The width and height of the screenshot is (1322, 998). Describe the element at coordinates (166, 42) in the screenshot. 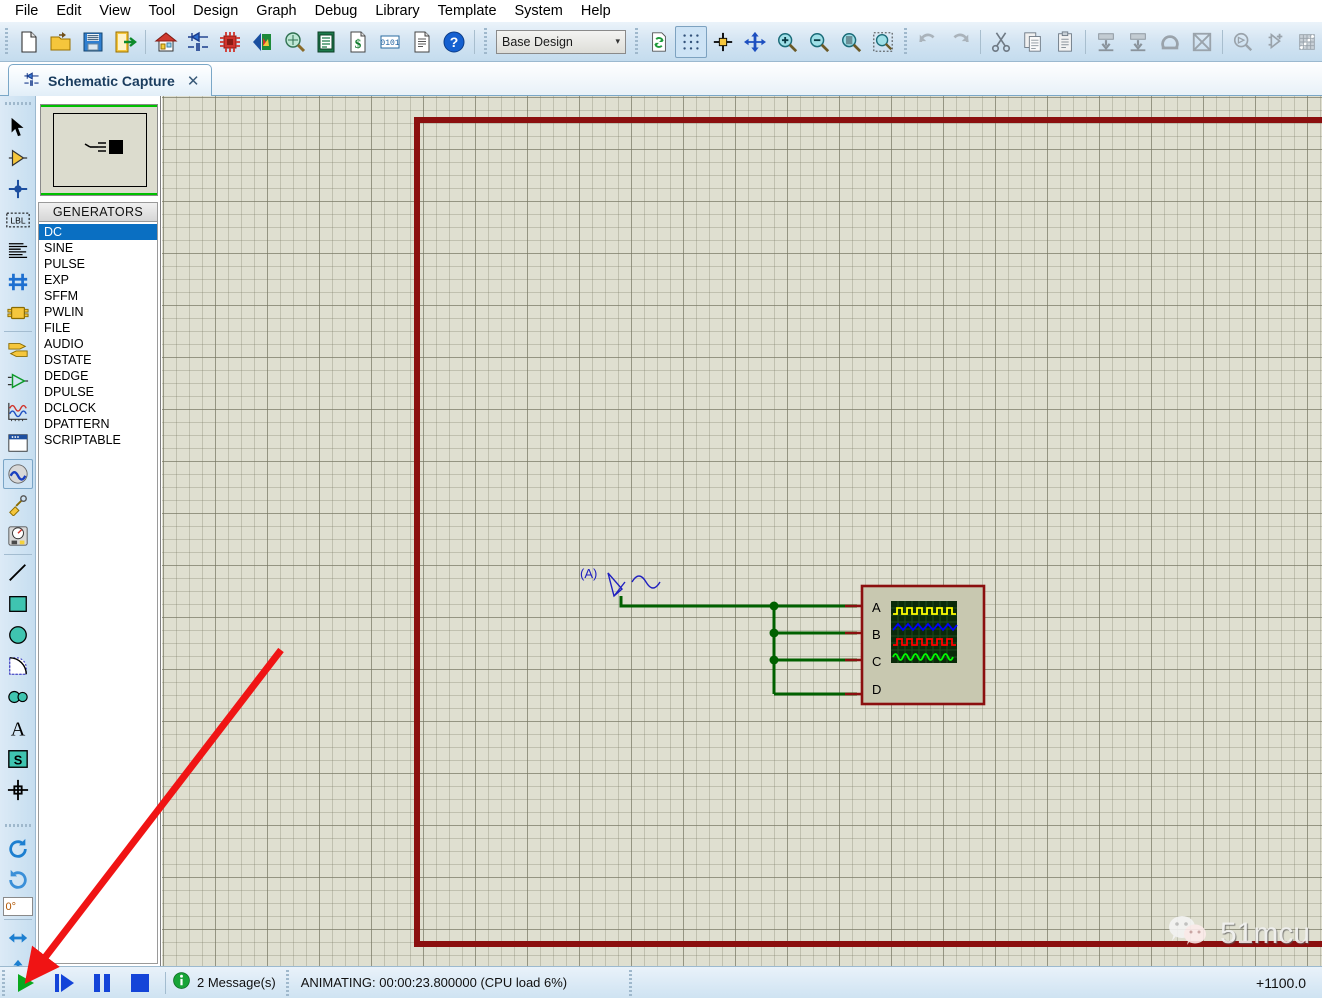

I see `home-icon` at that location.